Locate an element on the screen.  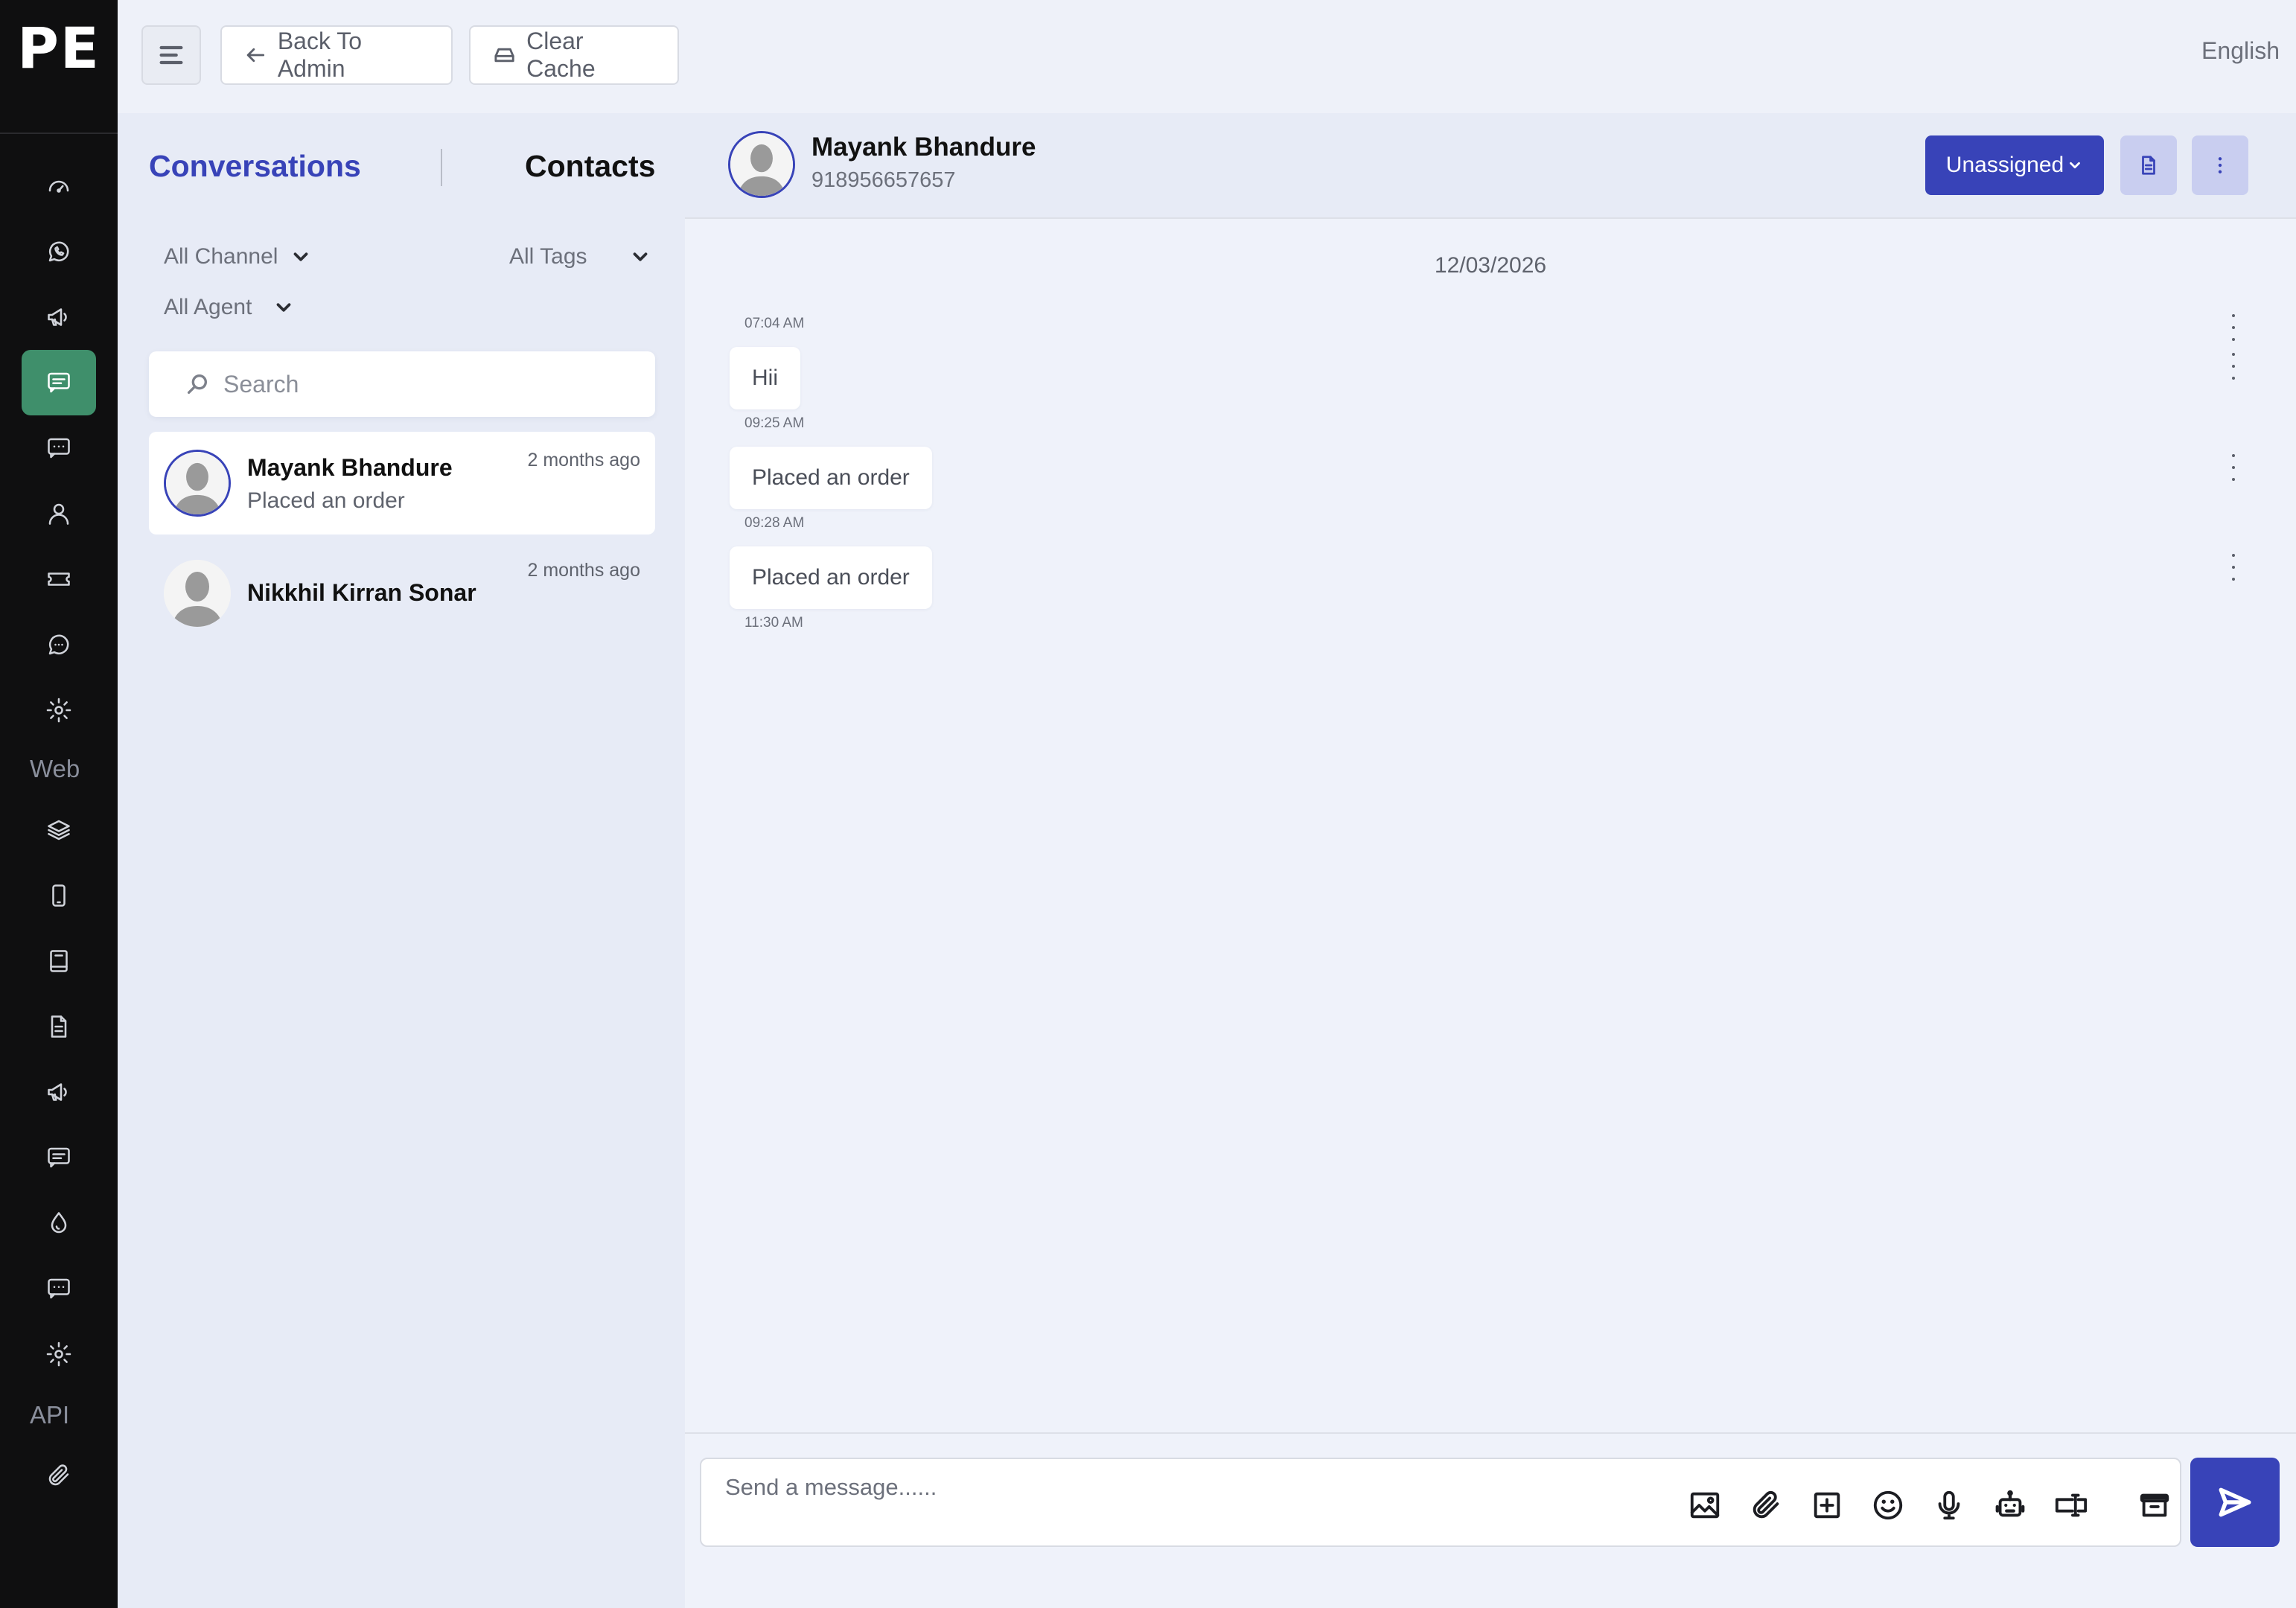
back-to-admin-button: Back To Admin is located at coordinates (336, 55).